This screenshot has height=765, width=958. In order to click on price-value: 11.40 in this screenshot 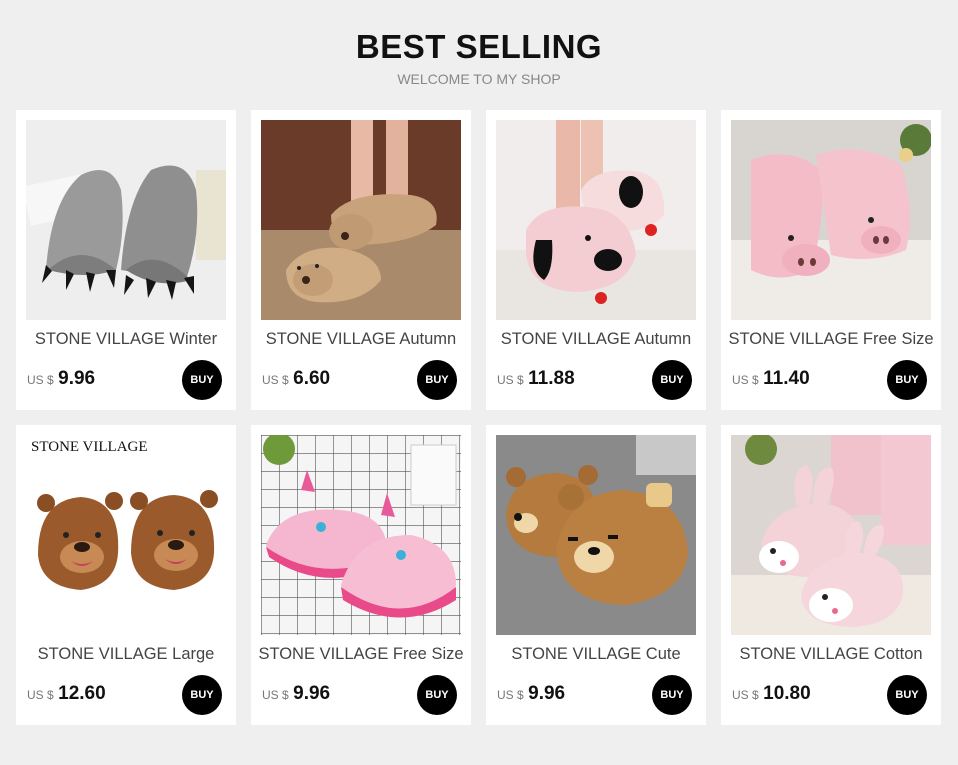, I will do `click(786, 378)`.